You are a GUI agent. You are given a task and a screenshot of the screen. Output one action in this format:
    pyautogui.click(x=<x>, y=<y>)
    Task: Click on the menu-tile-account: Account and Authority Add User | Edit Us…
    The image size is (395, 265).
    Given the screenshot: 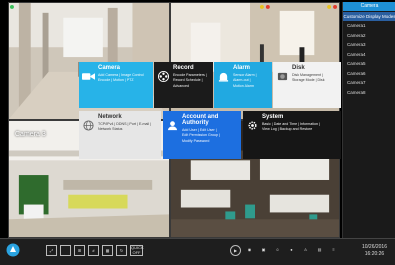 What is the action you would take?
    pyautogui.click(x=202, y=135)
    